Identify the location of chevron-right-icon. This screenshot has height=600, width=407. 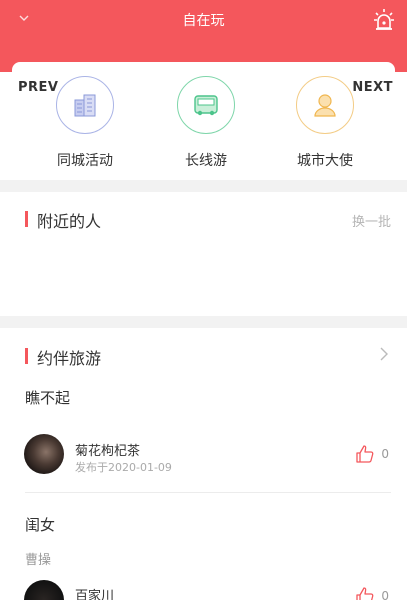
(384, 354).